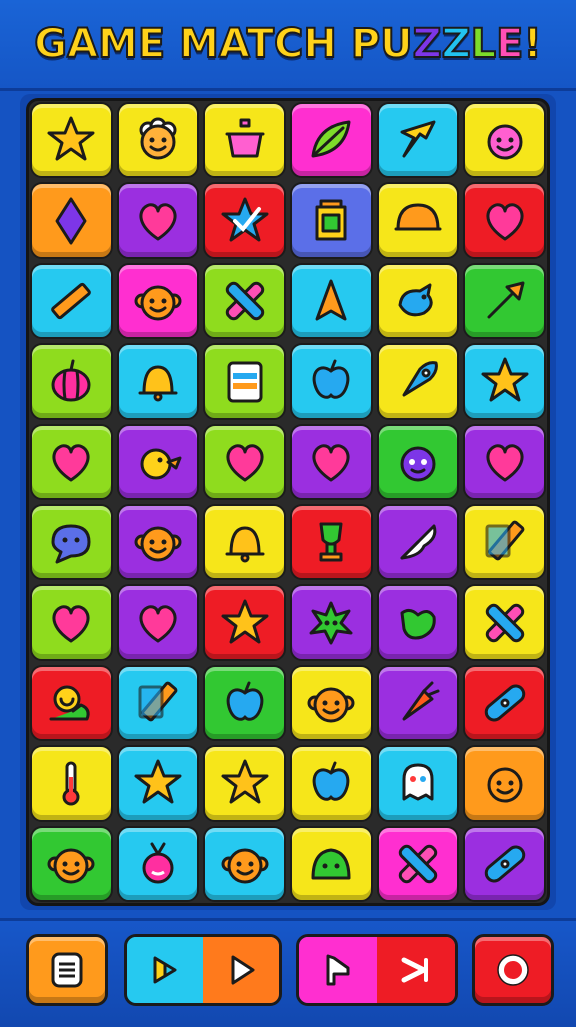 Image resolution: width=576 pixels, height=1027 pixels. I want to click on tile-r7-c1, so click(71, 622).